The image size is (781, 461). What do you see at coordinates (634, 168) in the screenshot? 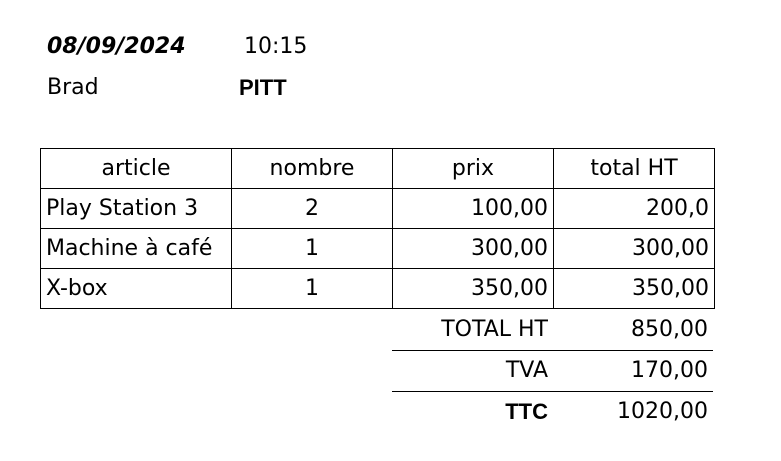
I see `column-header-total-ht: total HT` at bounding box center [634, 168].